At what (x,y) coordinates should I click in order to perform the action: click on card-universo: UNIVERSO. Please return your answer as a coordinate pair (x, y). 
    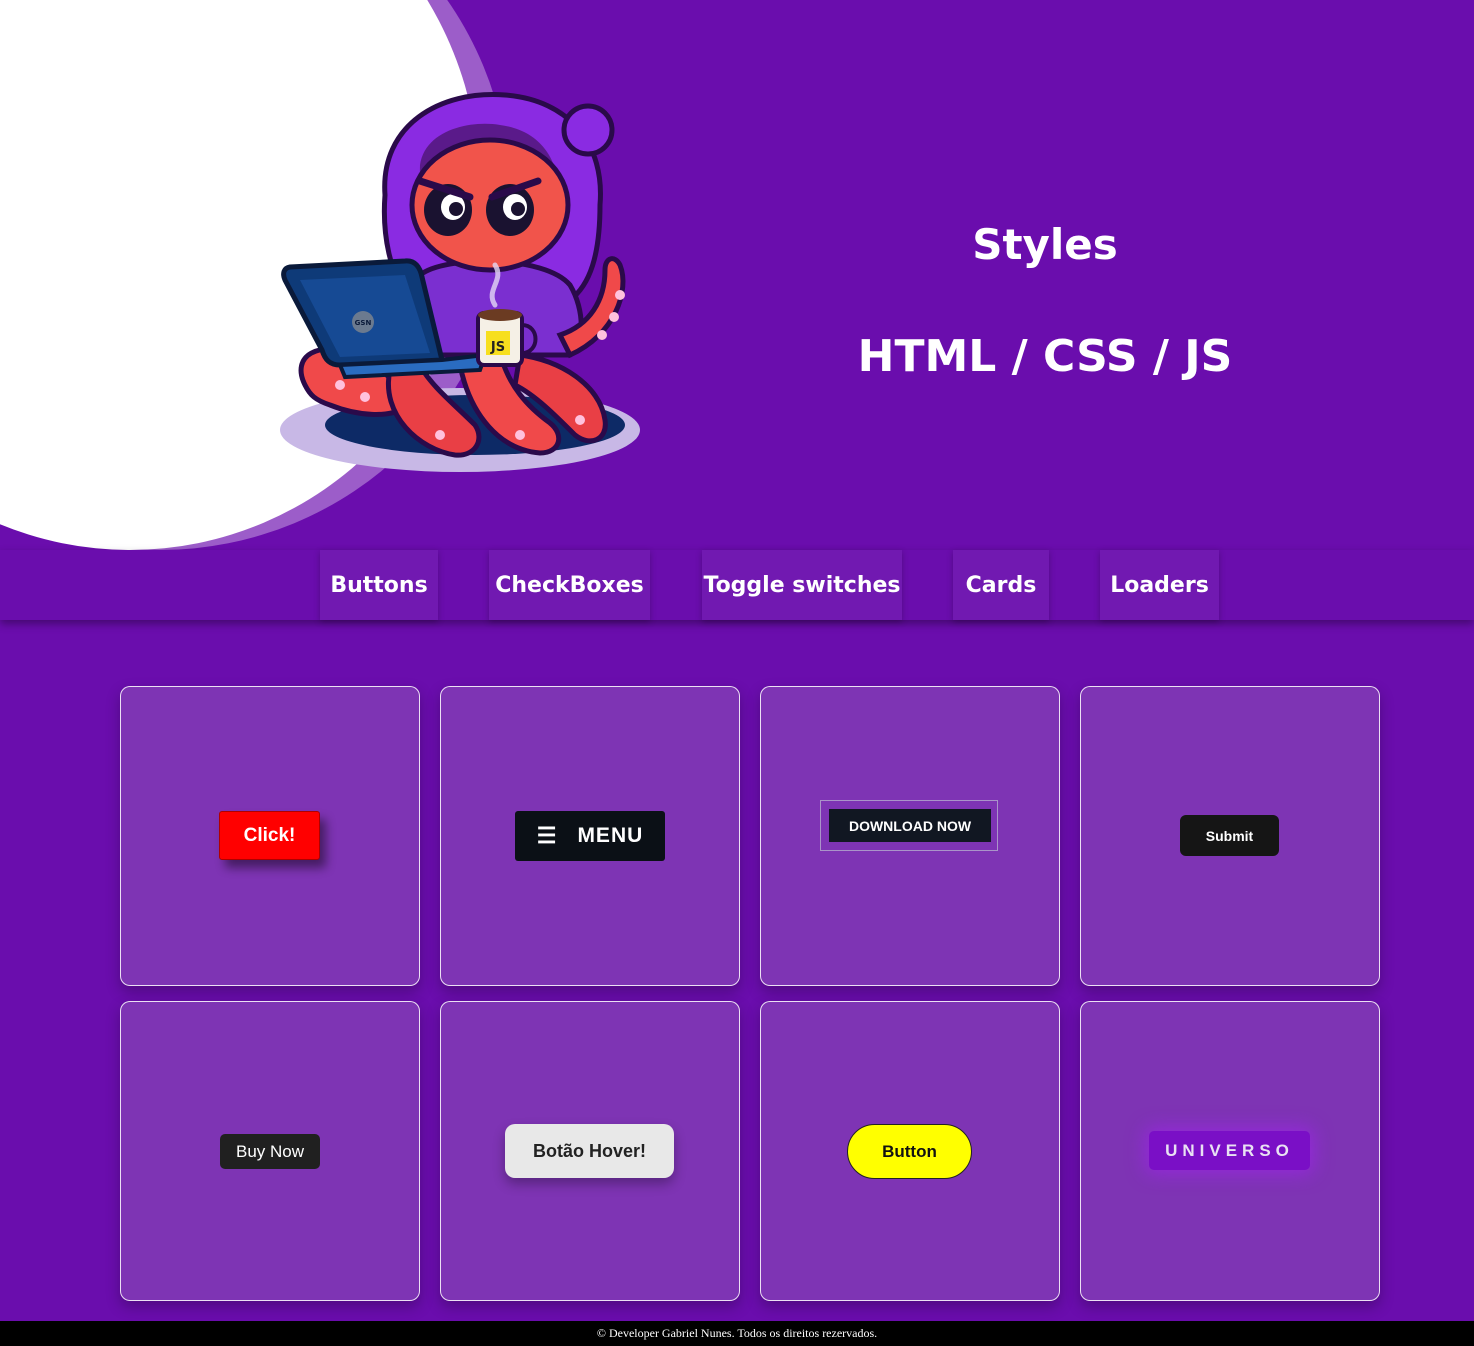
    Looking at the image, I should click on (1230, 1151).